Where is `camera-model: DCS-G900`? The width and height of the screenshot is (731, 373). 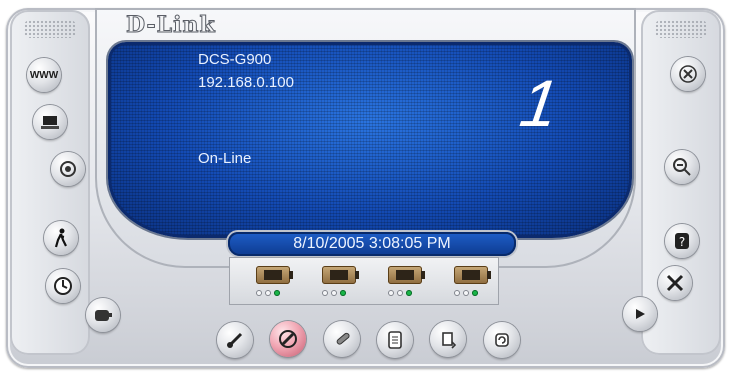
camera-model: DCS-G900 is located at coordinates (235, 59).